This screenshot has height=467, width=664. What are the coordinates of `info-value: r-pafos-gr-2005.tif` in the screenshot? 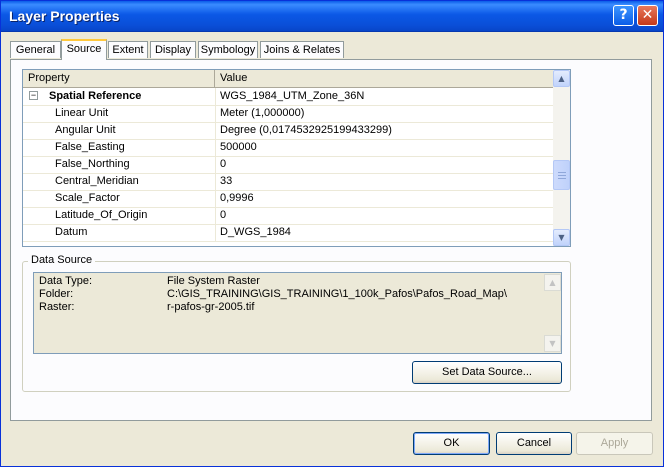 It's located at (211, 307).